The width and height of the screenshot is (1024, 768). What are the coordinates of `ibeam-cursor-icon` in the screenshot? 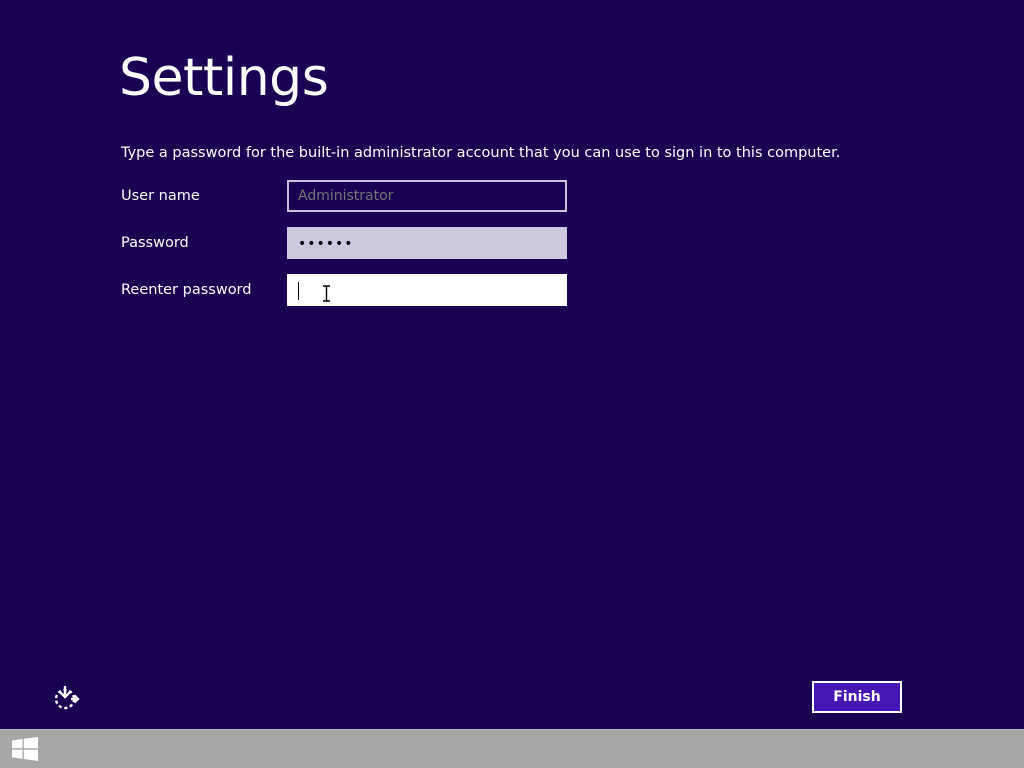 It's located at (326, 293).